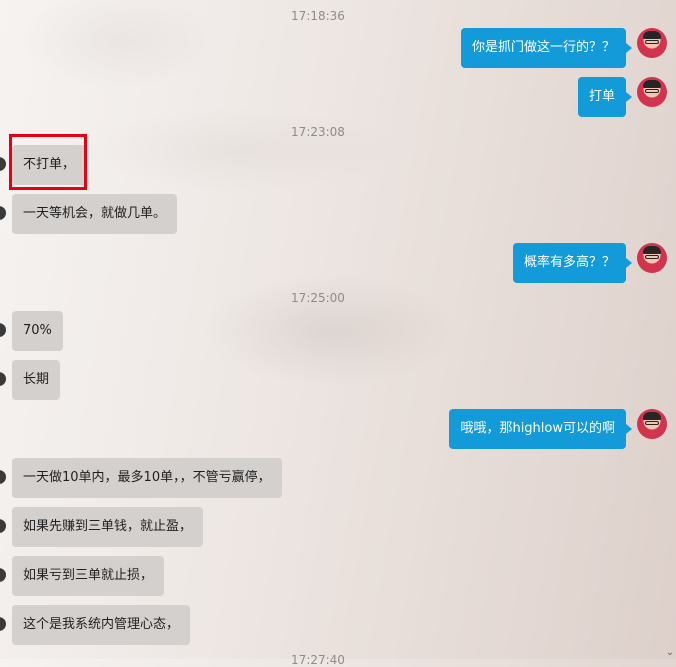 The width and height of the screenshot is (676, 667). What do you see at coordinates (338, 576) in the screenshot?
I see `message-row-incoming: 如果亏到三单就止损，` at bounding box center [338, 576].